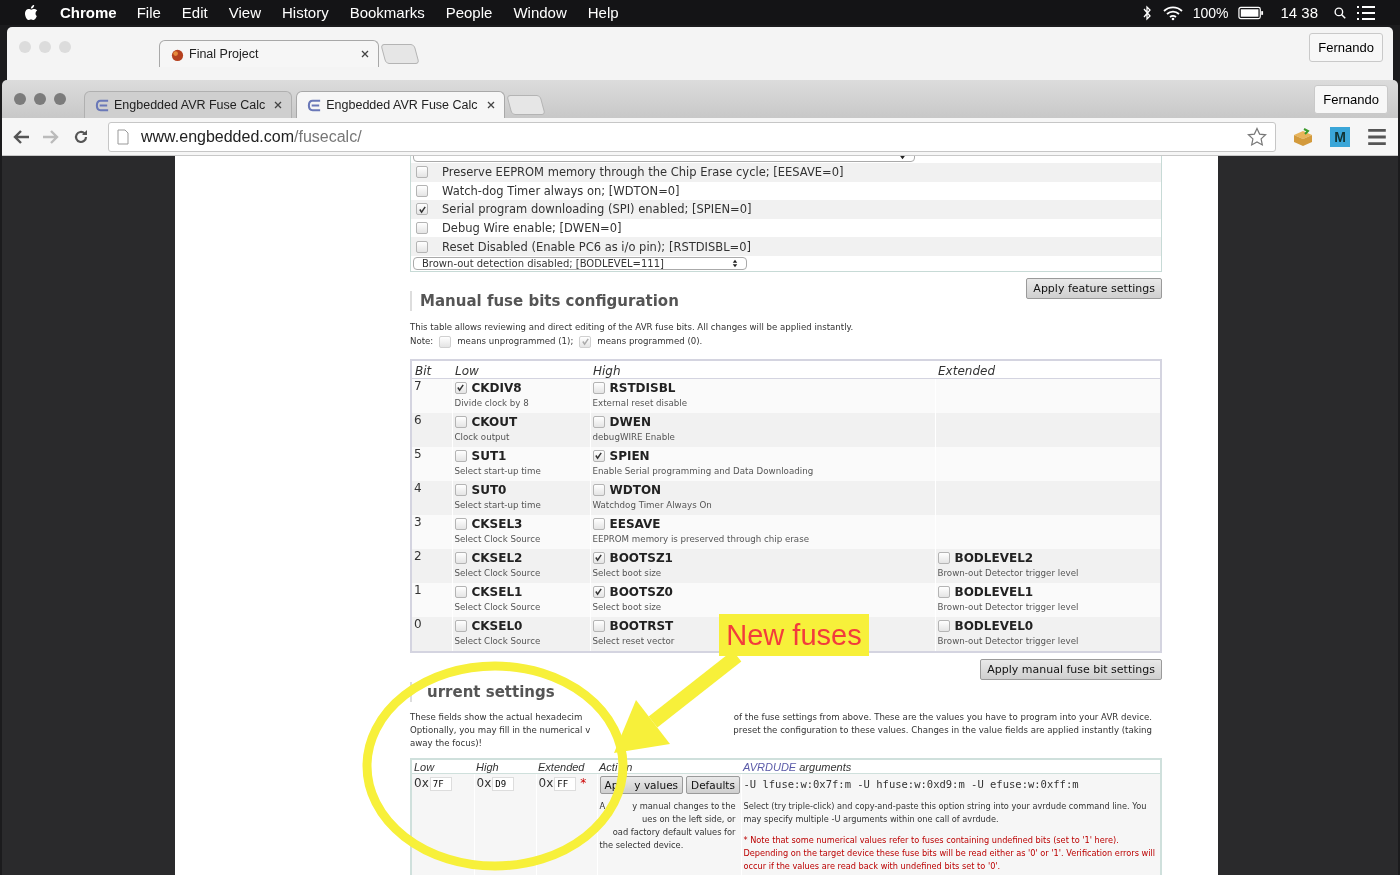  What do you see at coordinates (565, 783) in the screenshot?
I see `hex-input-field: FF` at bounding box center [565, 783].